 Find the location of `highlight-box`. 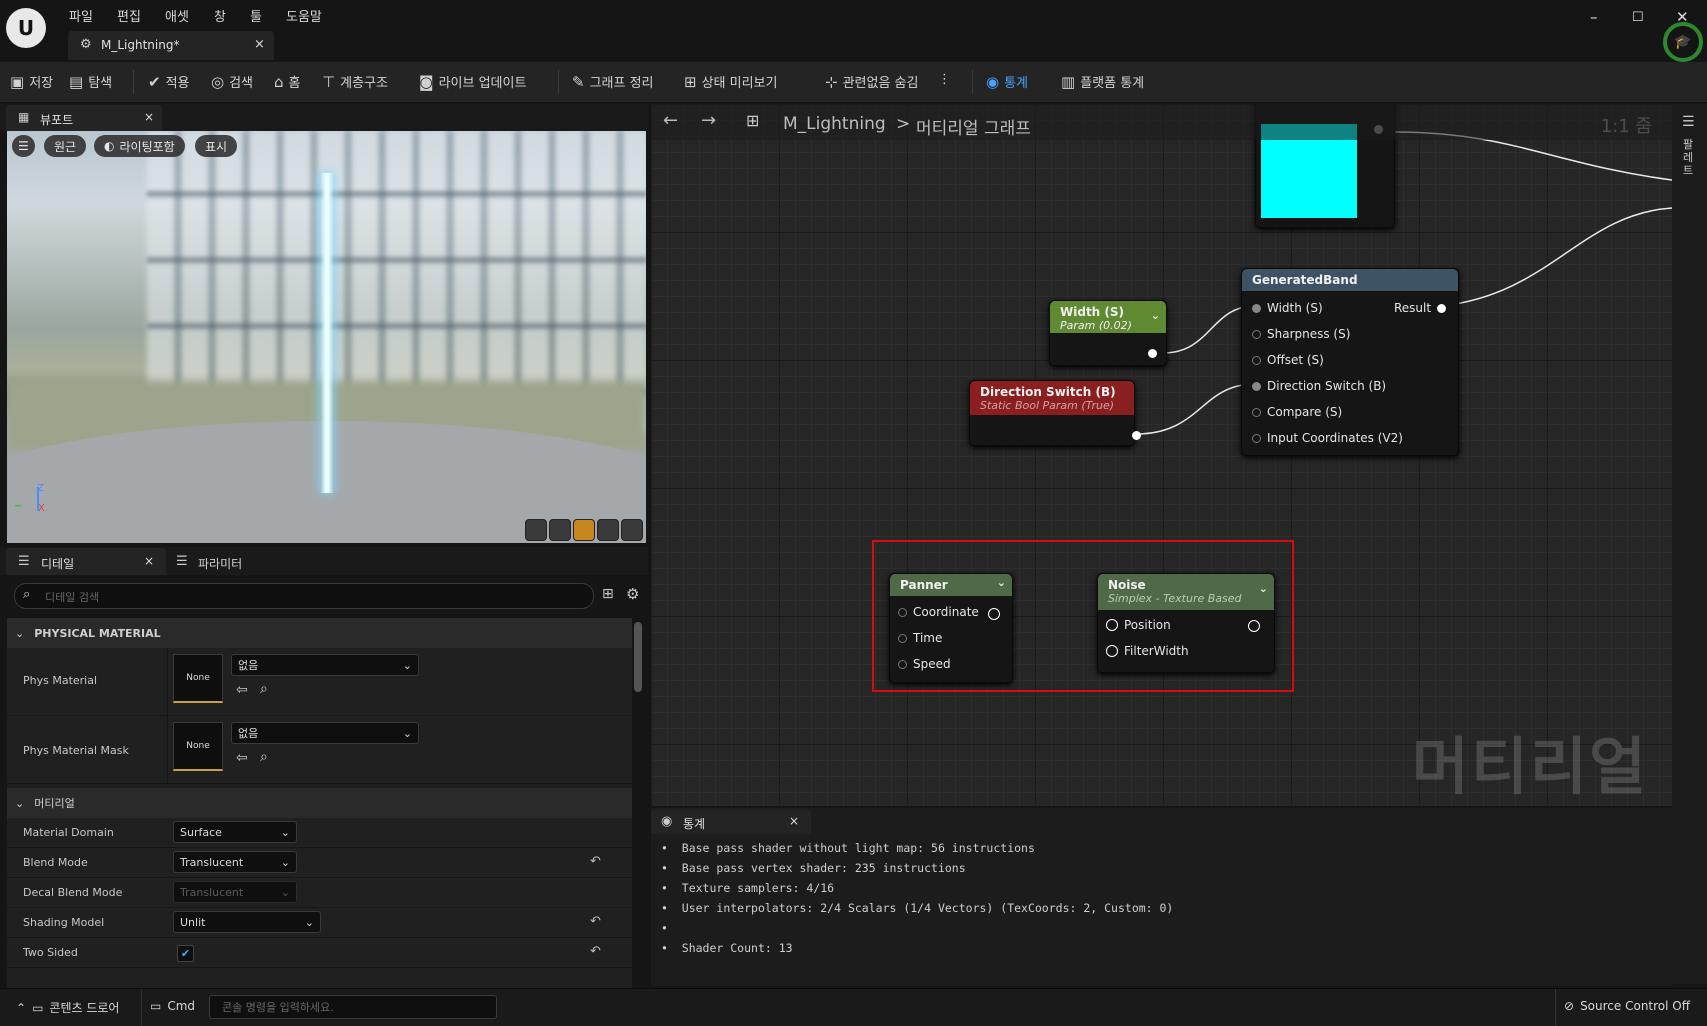

highlight-box is located at coordinates (1083, 616).